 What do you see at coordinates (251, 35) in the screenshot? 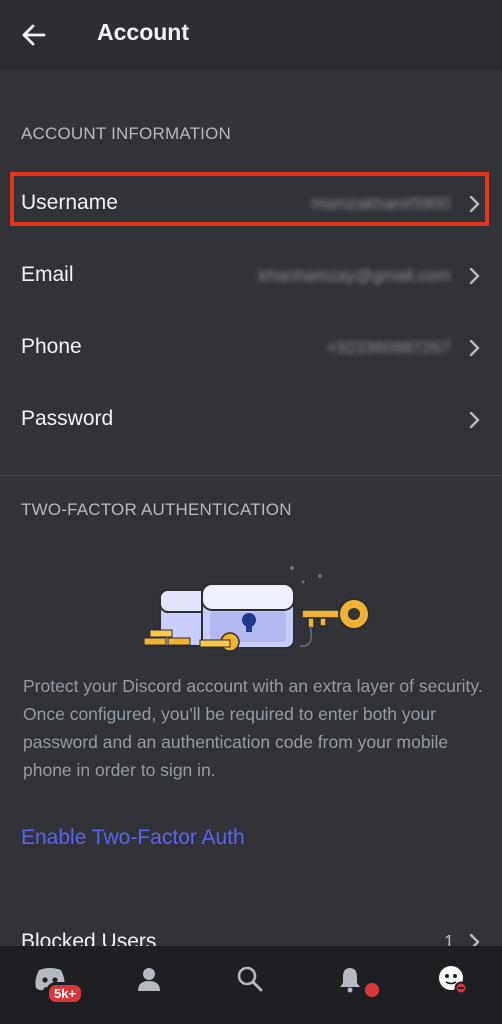
I see `app-header: Account` at bounding box center [251, 35].